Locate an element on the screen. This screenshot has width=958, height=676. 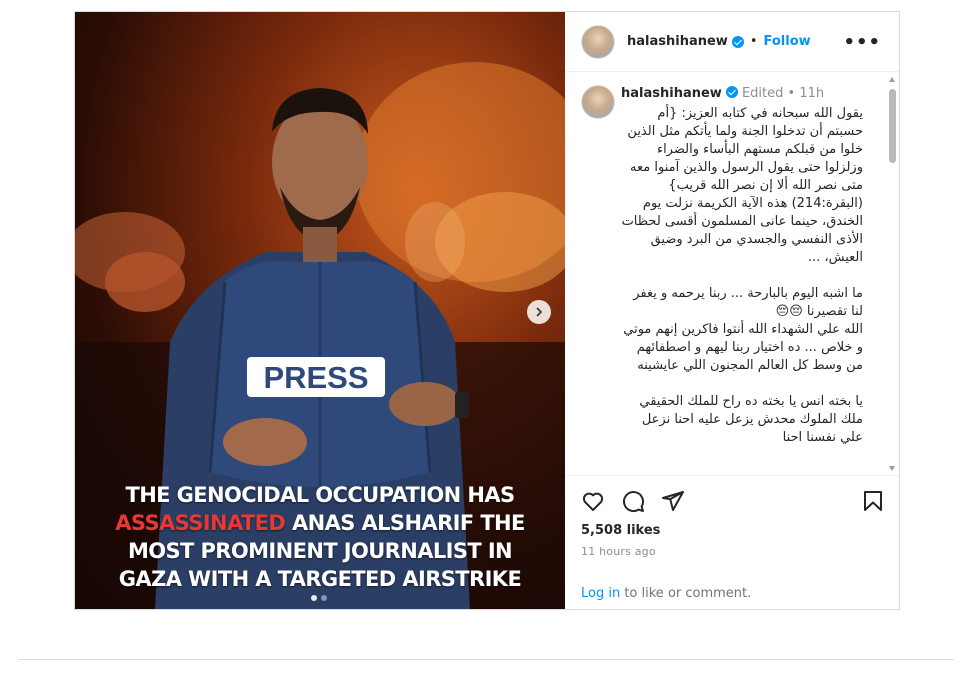
overlay-line-3: MOST PROMINENT JOURNALIST IN is located at coordinates (320, 551).